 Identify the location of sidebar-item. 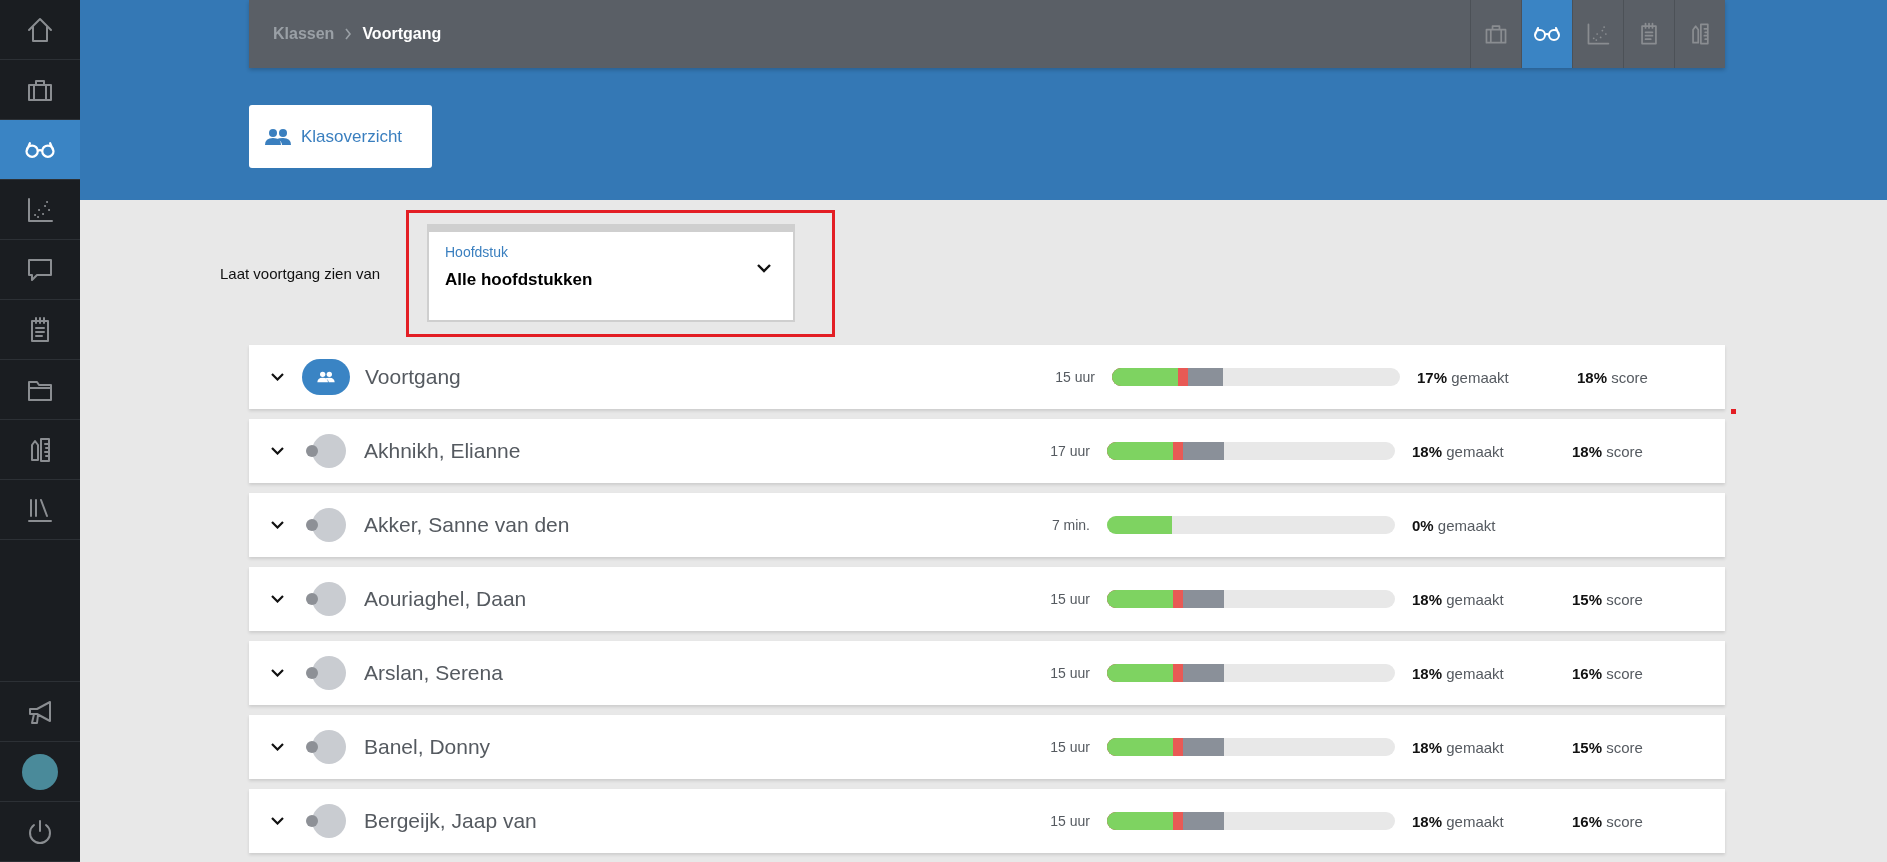
(40, 150).